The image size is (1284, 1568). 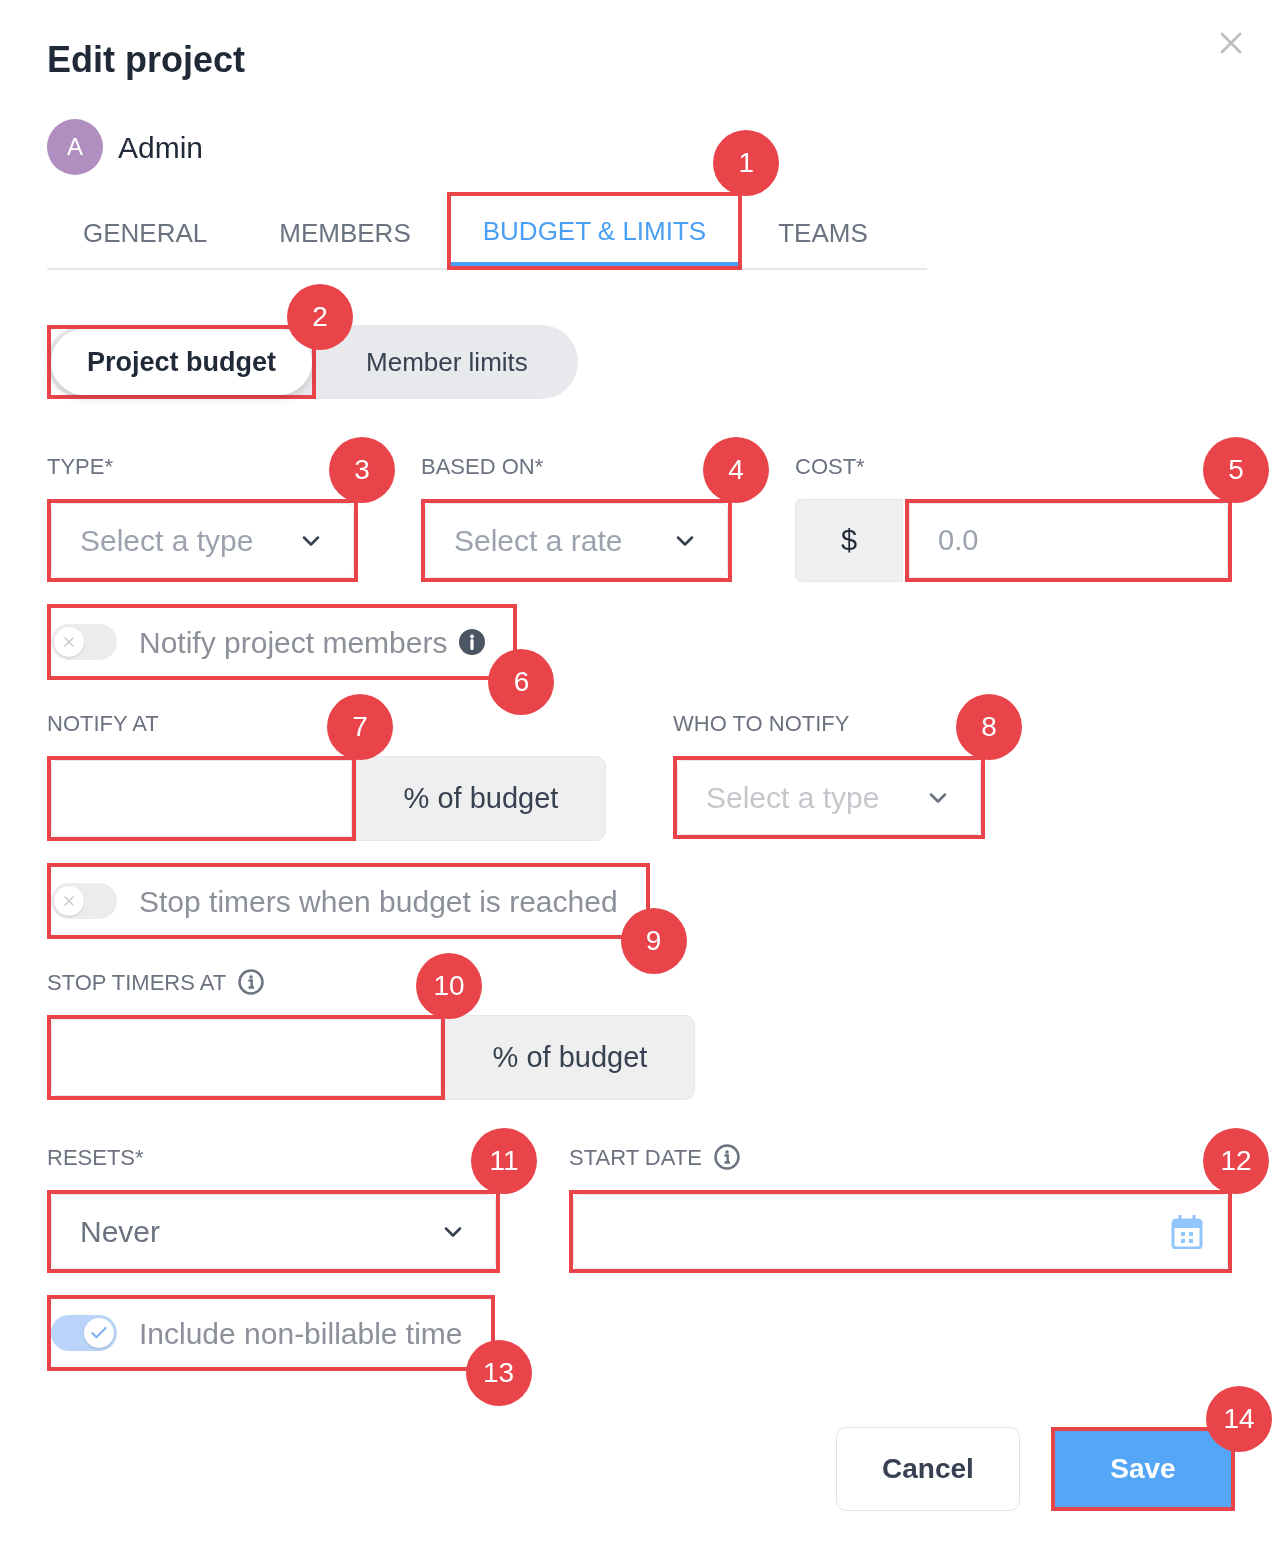 I want to click on tab: BUDGET & LIMITS, so click(x=594, y=231).